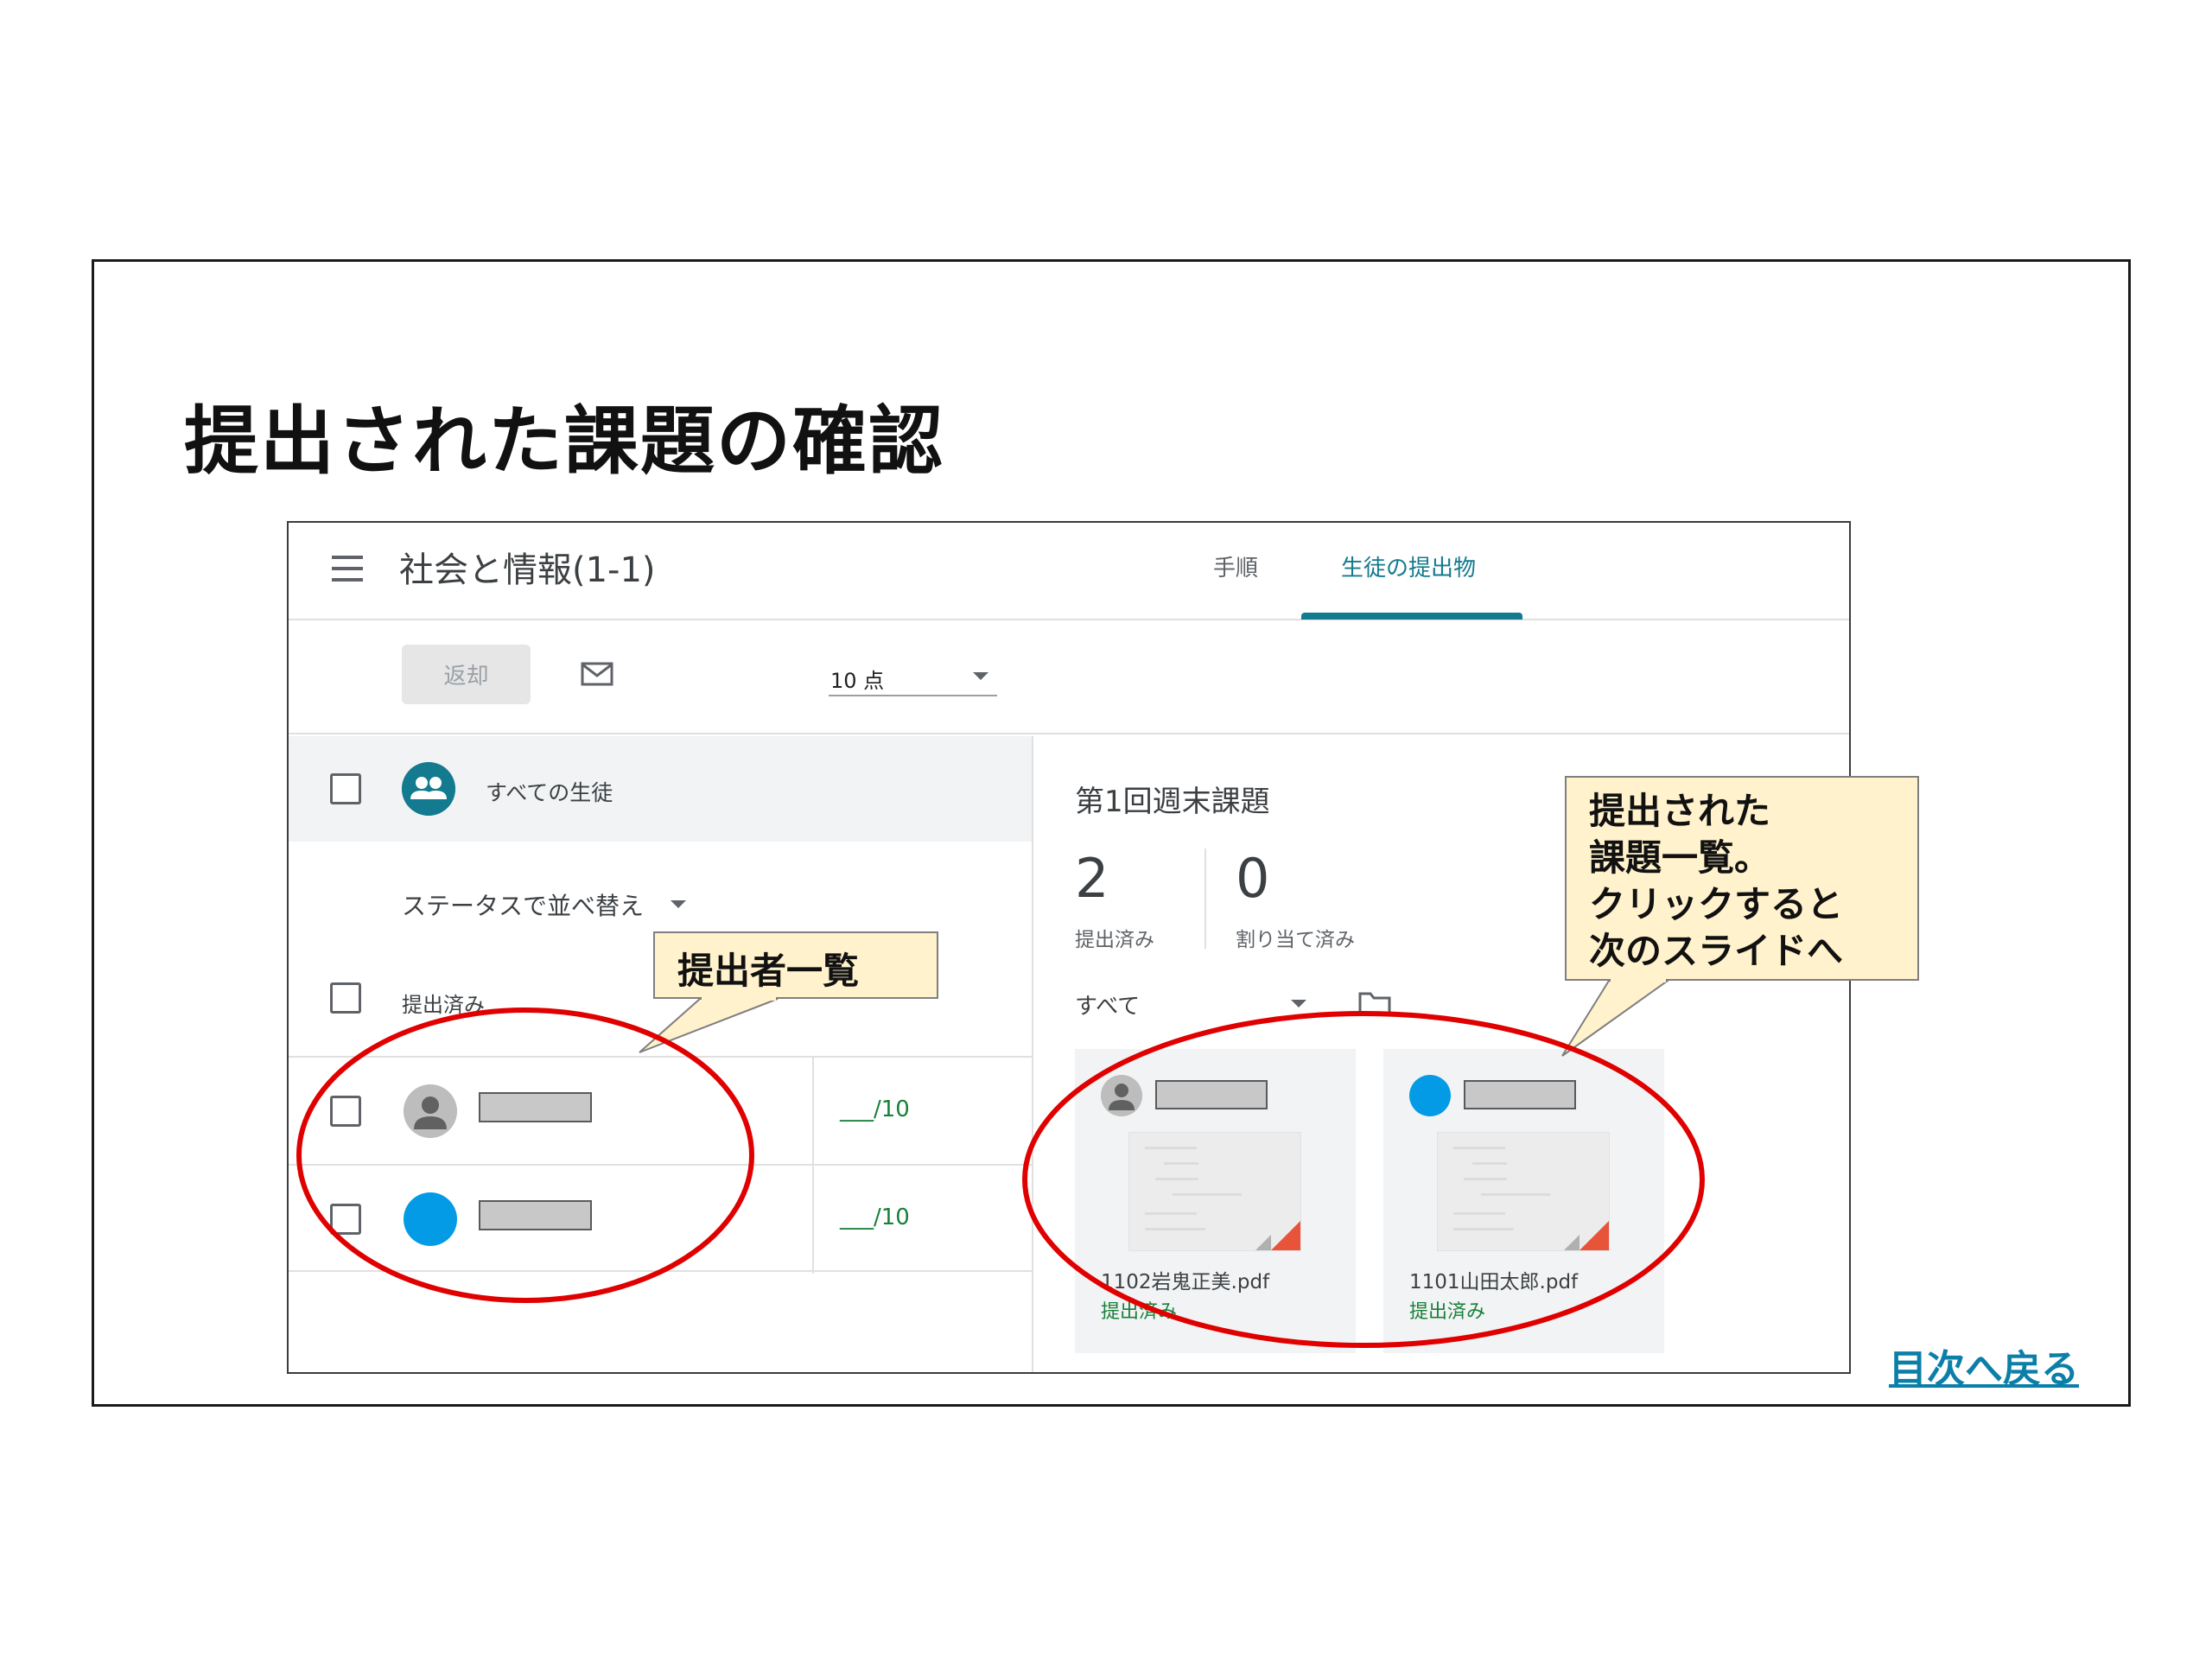 Image resolution: width=2212 pixels, height=1659 pixels. What do you see at coordinates (1107, 1004) in the screenshot?
I see `filter-select: すべて` at bounding box center [1107, 1004].